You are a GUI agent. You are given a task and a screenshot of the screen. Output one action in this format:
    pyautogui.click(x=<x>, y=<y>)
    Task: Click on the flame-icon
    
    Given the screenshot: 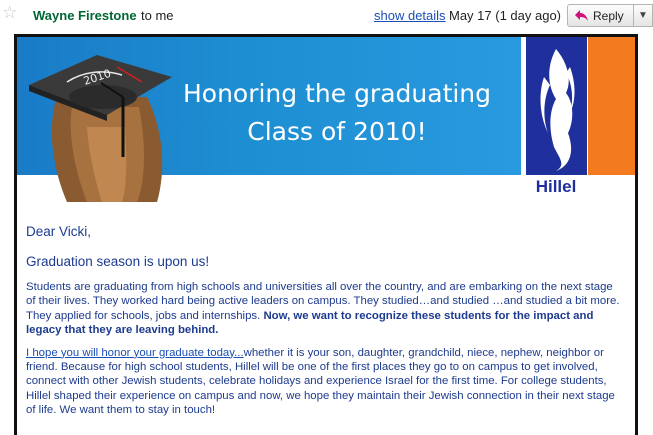 What is the action you would take?
    pyautogui.click(x=557, y=110)
    